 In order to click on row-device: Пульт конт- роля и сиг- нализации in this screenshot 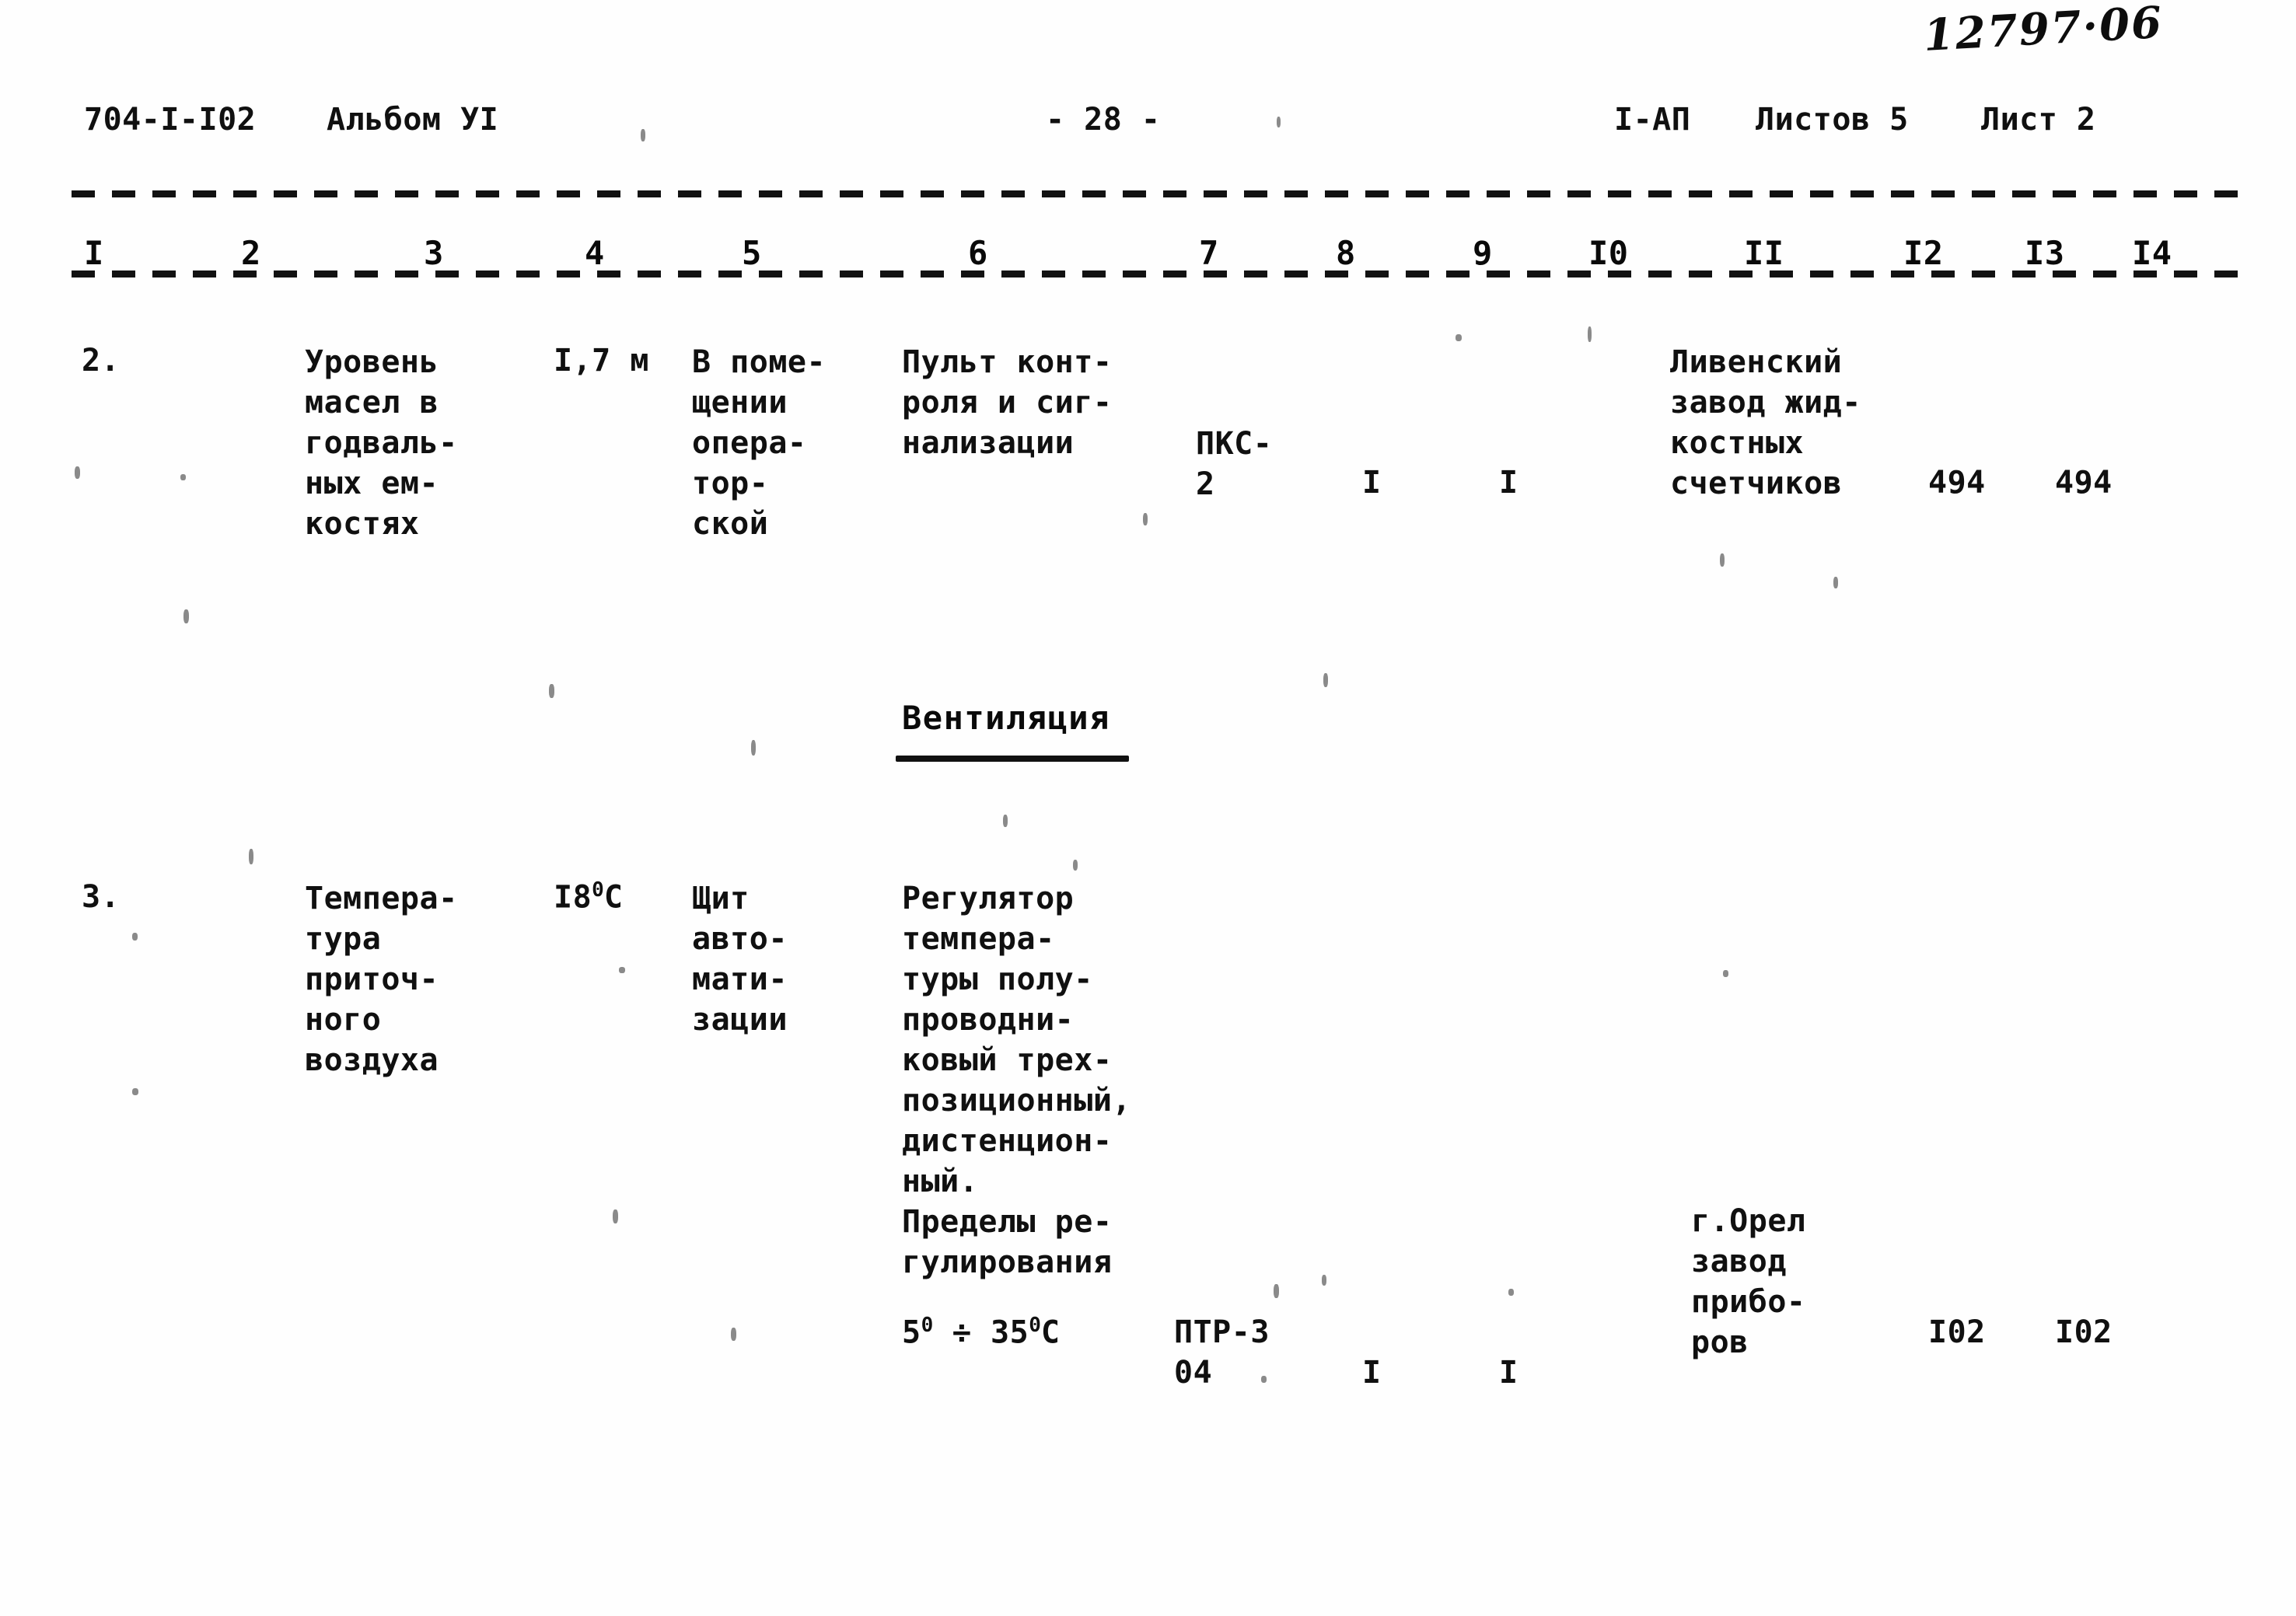, I will do `click(1007, 403)`.